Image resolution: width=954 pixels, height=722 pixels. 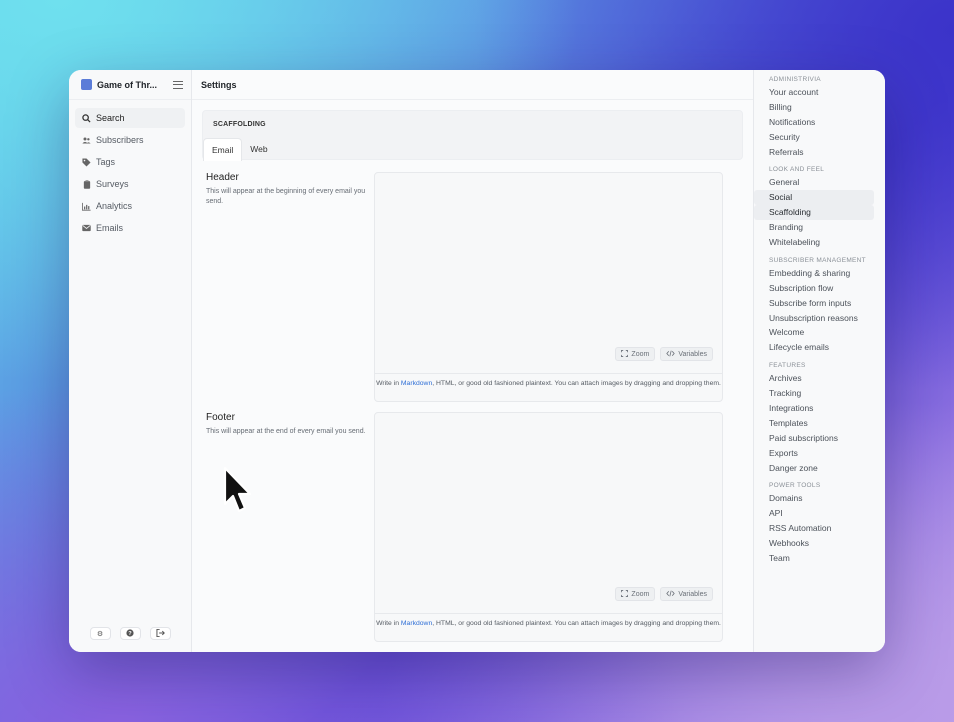 What do you see at coordinates (114, 206) in the screenshot?
I see `sidebar-item-label: Analytics` at bounding box center [114, 206].